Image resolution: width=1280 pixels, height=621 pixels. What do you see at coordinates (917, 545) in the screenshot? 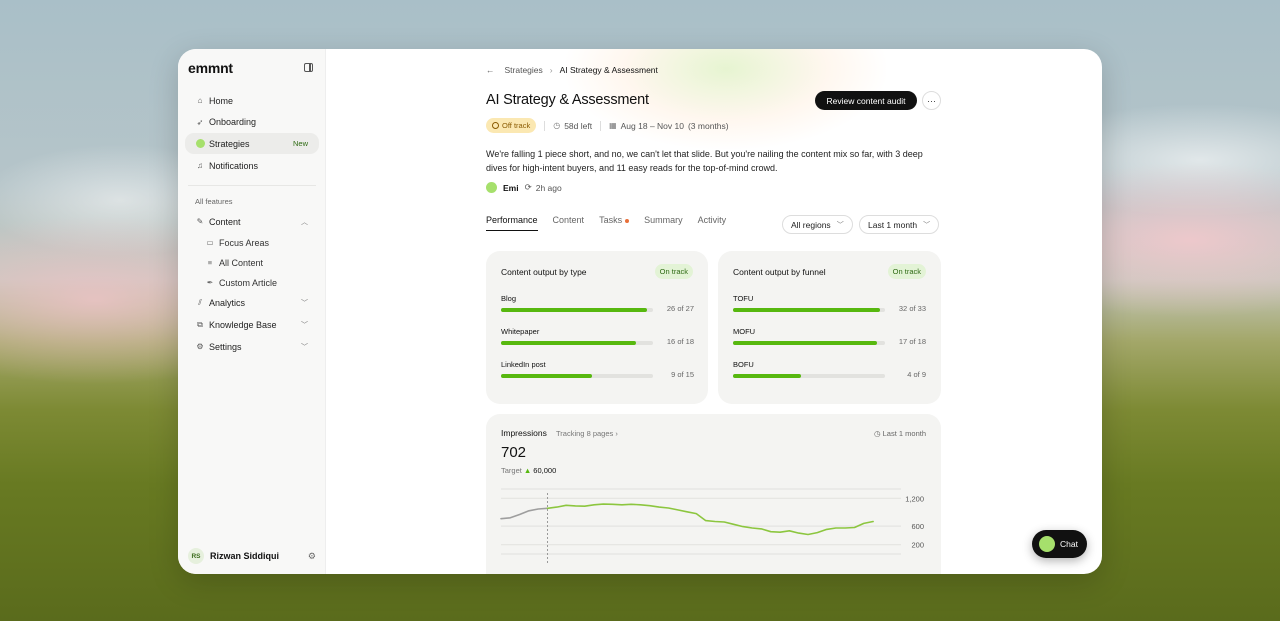
I see `y-tick-label: 200` at bounding box center [917, 545].